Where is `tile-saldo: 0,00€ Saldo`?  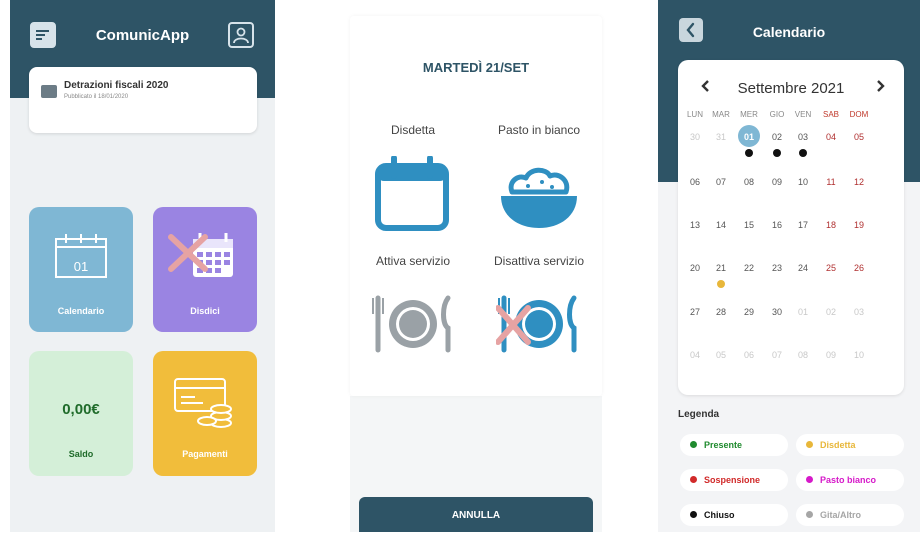
tile-saldo: 0,00€ Saldo is located at coordinates (81, 413).